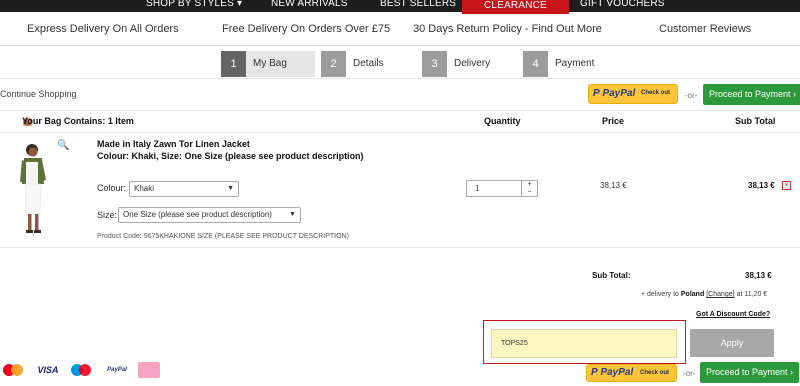  I want to click on decrement-icon: −, so click(529, 193).